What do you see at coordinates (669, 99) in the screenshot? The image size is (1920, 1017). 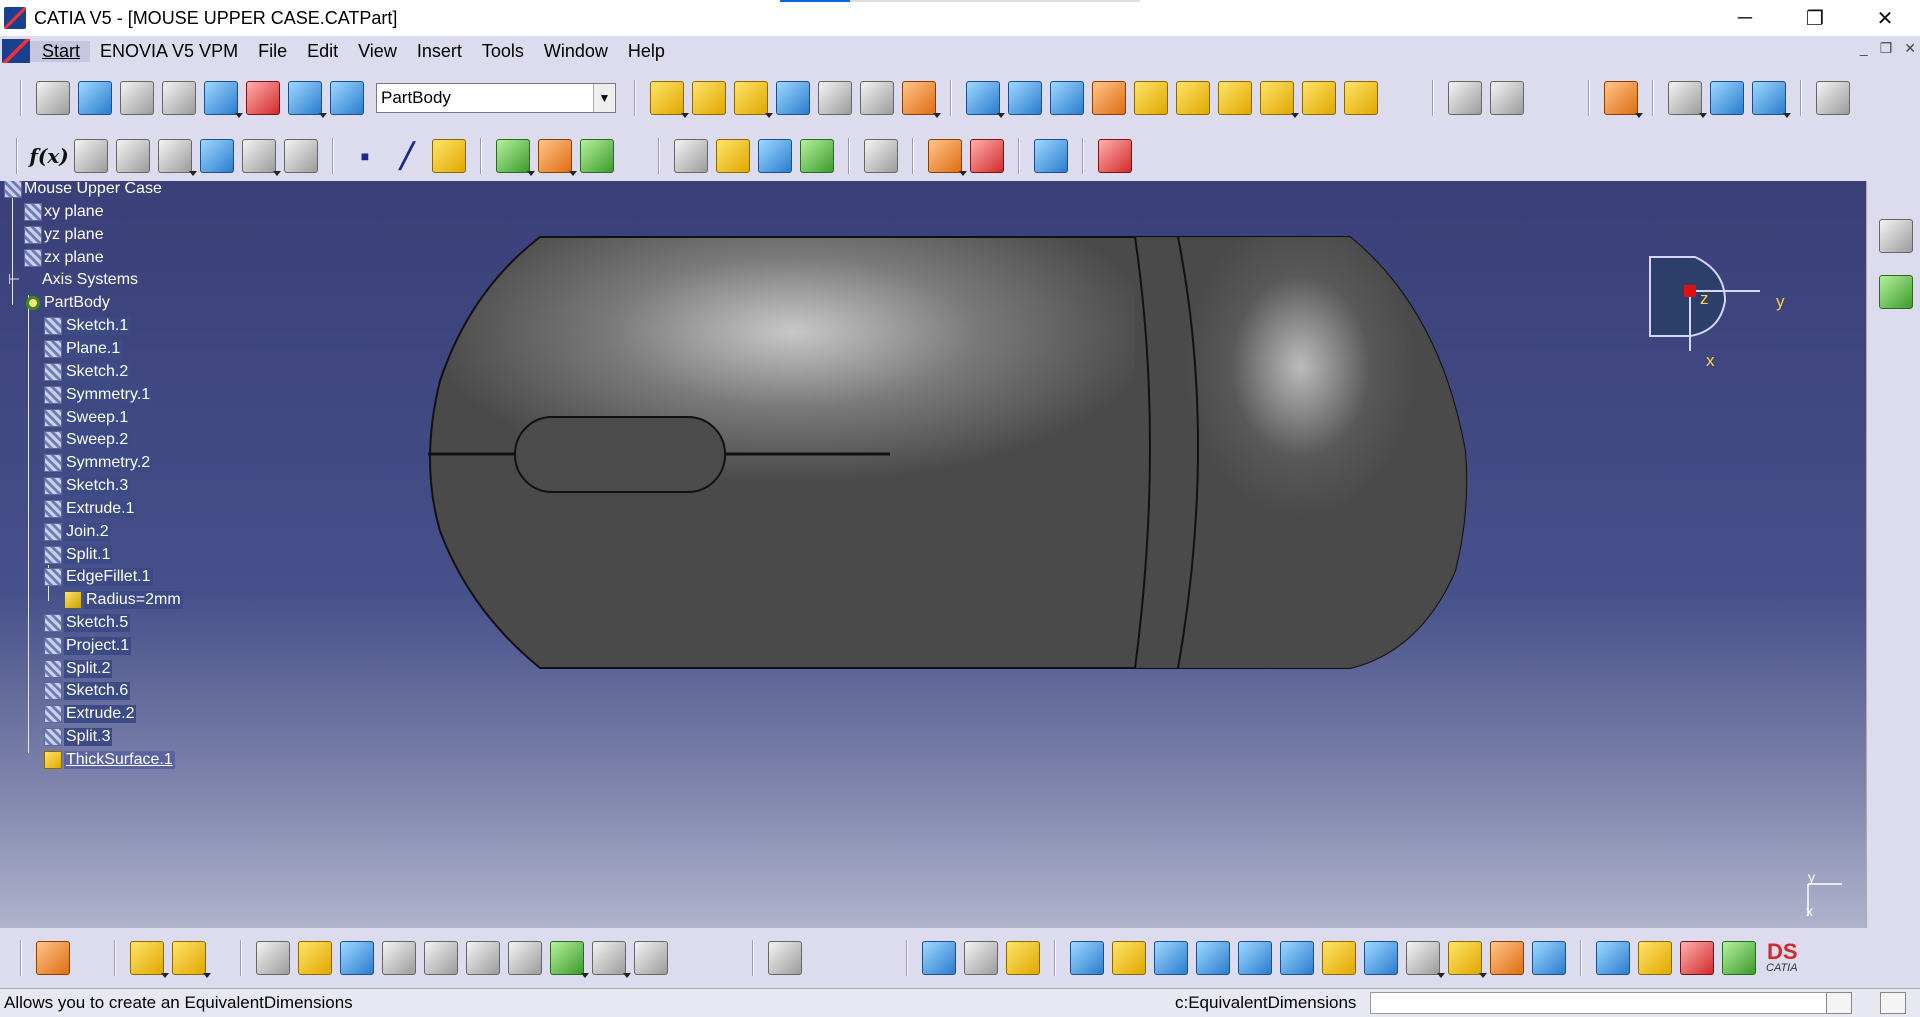 I see `pad-icon` at bounding box center [669, 99].